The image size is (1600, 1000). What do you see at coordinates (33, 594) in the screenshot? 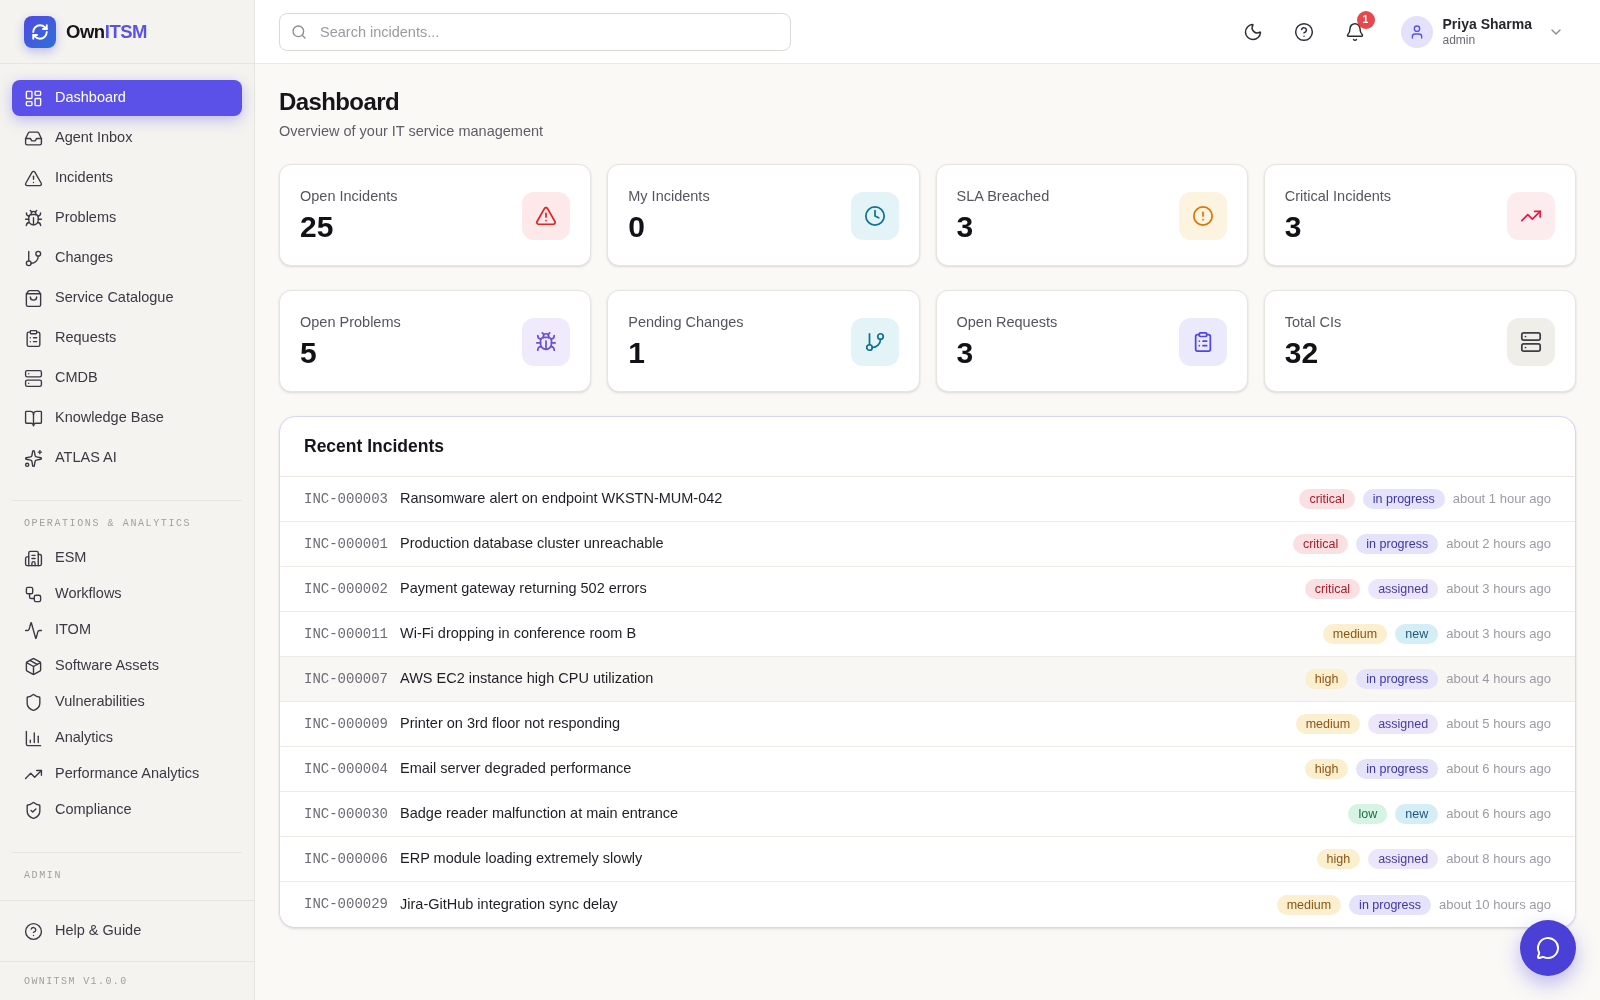
I see `workflow-icon` at bounding box center [33, 594].